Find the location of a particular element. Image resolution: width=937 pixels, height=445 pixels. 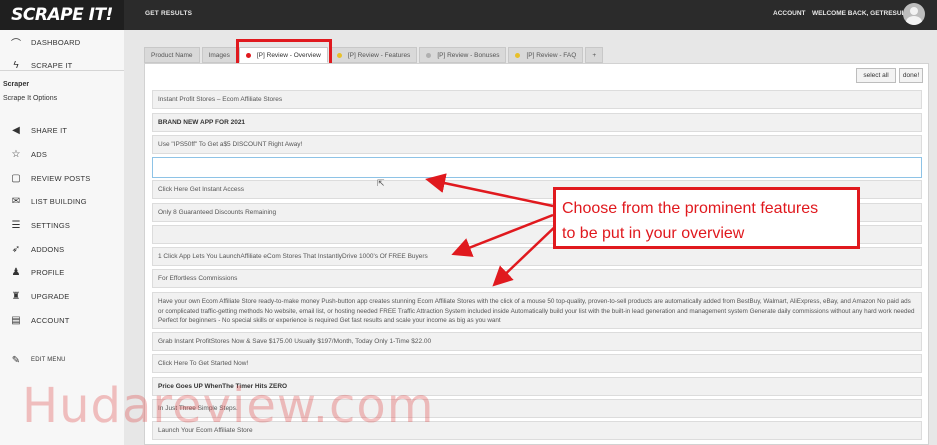

sidebar-item-share-it: ◀ SHARE IT is located at coordinates (62, 130).